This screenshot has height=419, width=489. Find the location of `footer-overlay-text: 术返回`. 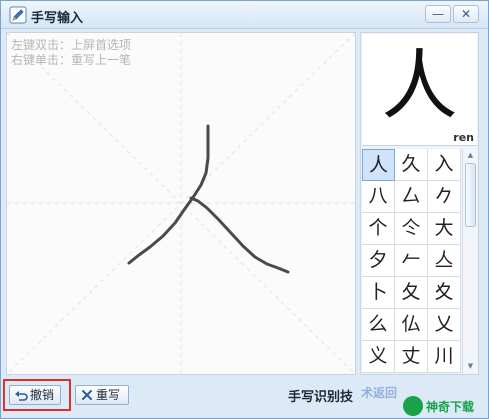

footer-overlay-text: 术返回 is located at coordinates (379, 393).